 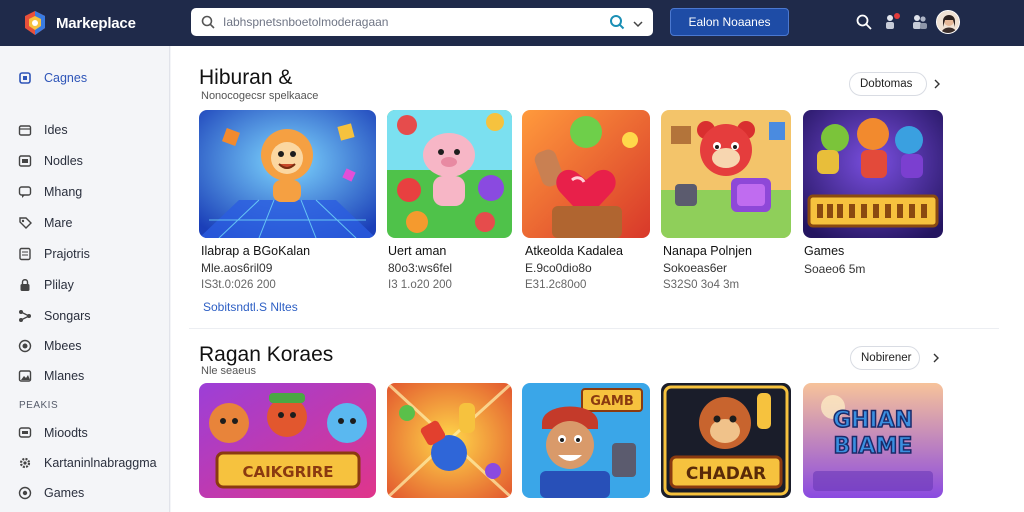 I want to click on sidebar-item-label: Kartaninlnabraggma, so click(x=100, y=463).